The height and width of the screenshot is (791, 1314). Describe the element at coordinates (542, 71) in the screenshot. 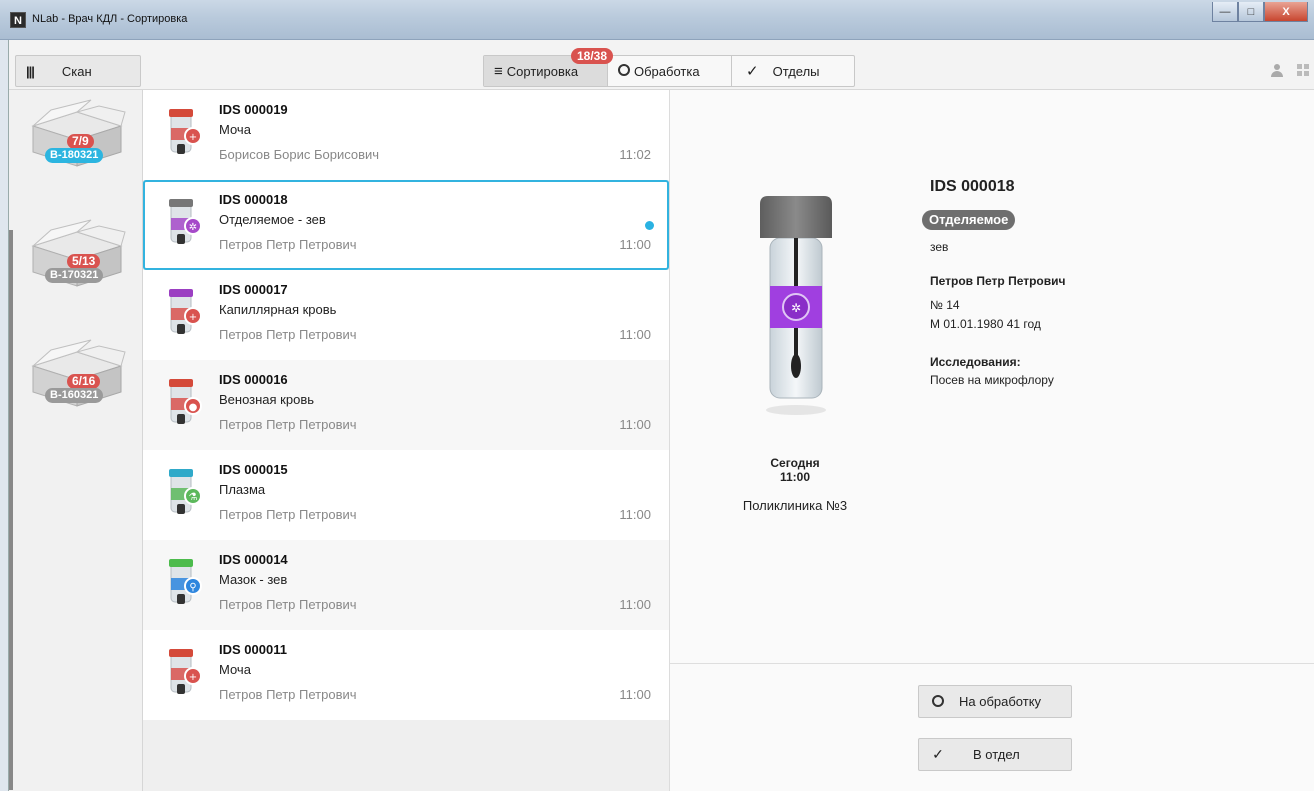

I see `tab-sorting-label: Сортировка` at that location.